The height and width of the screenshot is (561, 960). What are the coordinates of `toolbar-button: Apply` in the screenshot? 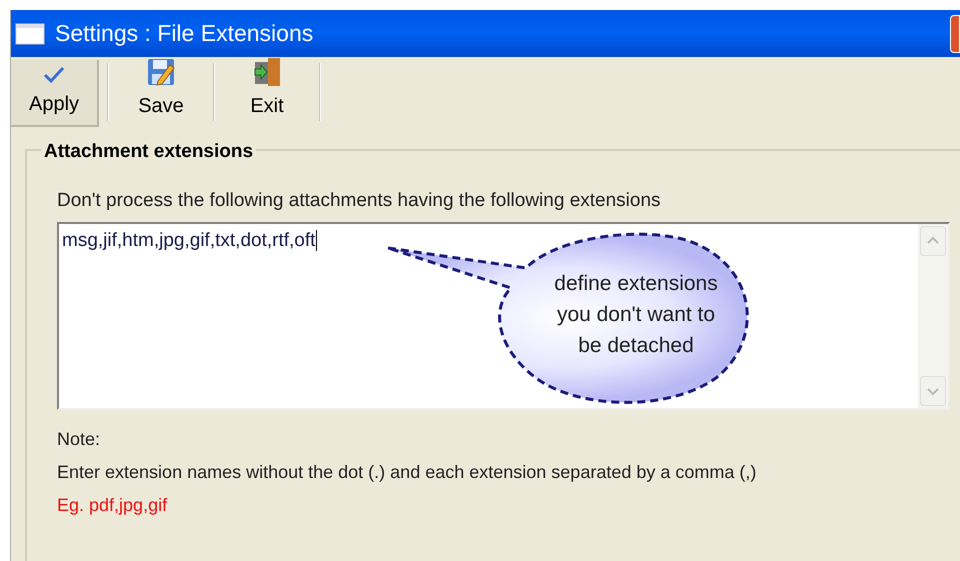 It's located at (55, 93).